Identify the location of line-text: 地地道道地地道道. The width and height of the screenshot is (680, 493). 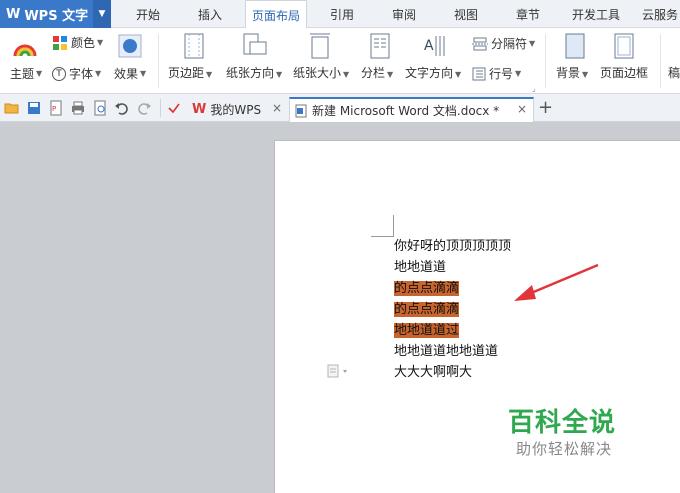
(446, 351).